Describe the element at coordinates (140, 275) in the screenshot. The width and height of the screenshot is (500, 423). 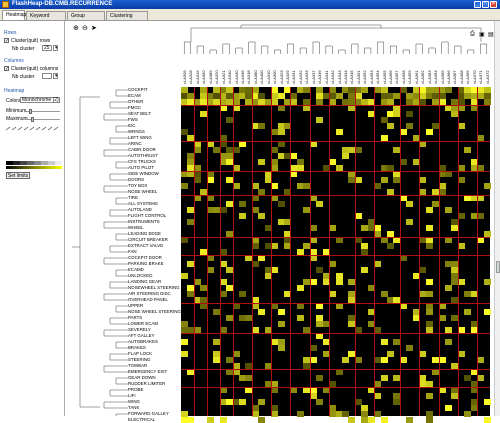
I see `row-label: UNLOCKED` at that location.